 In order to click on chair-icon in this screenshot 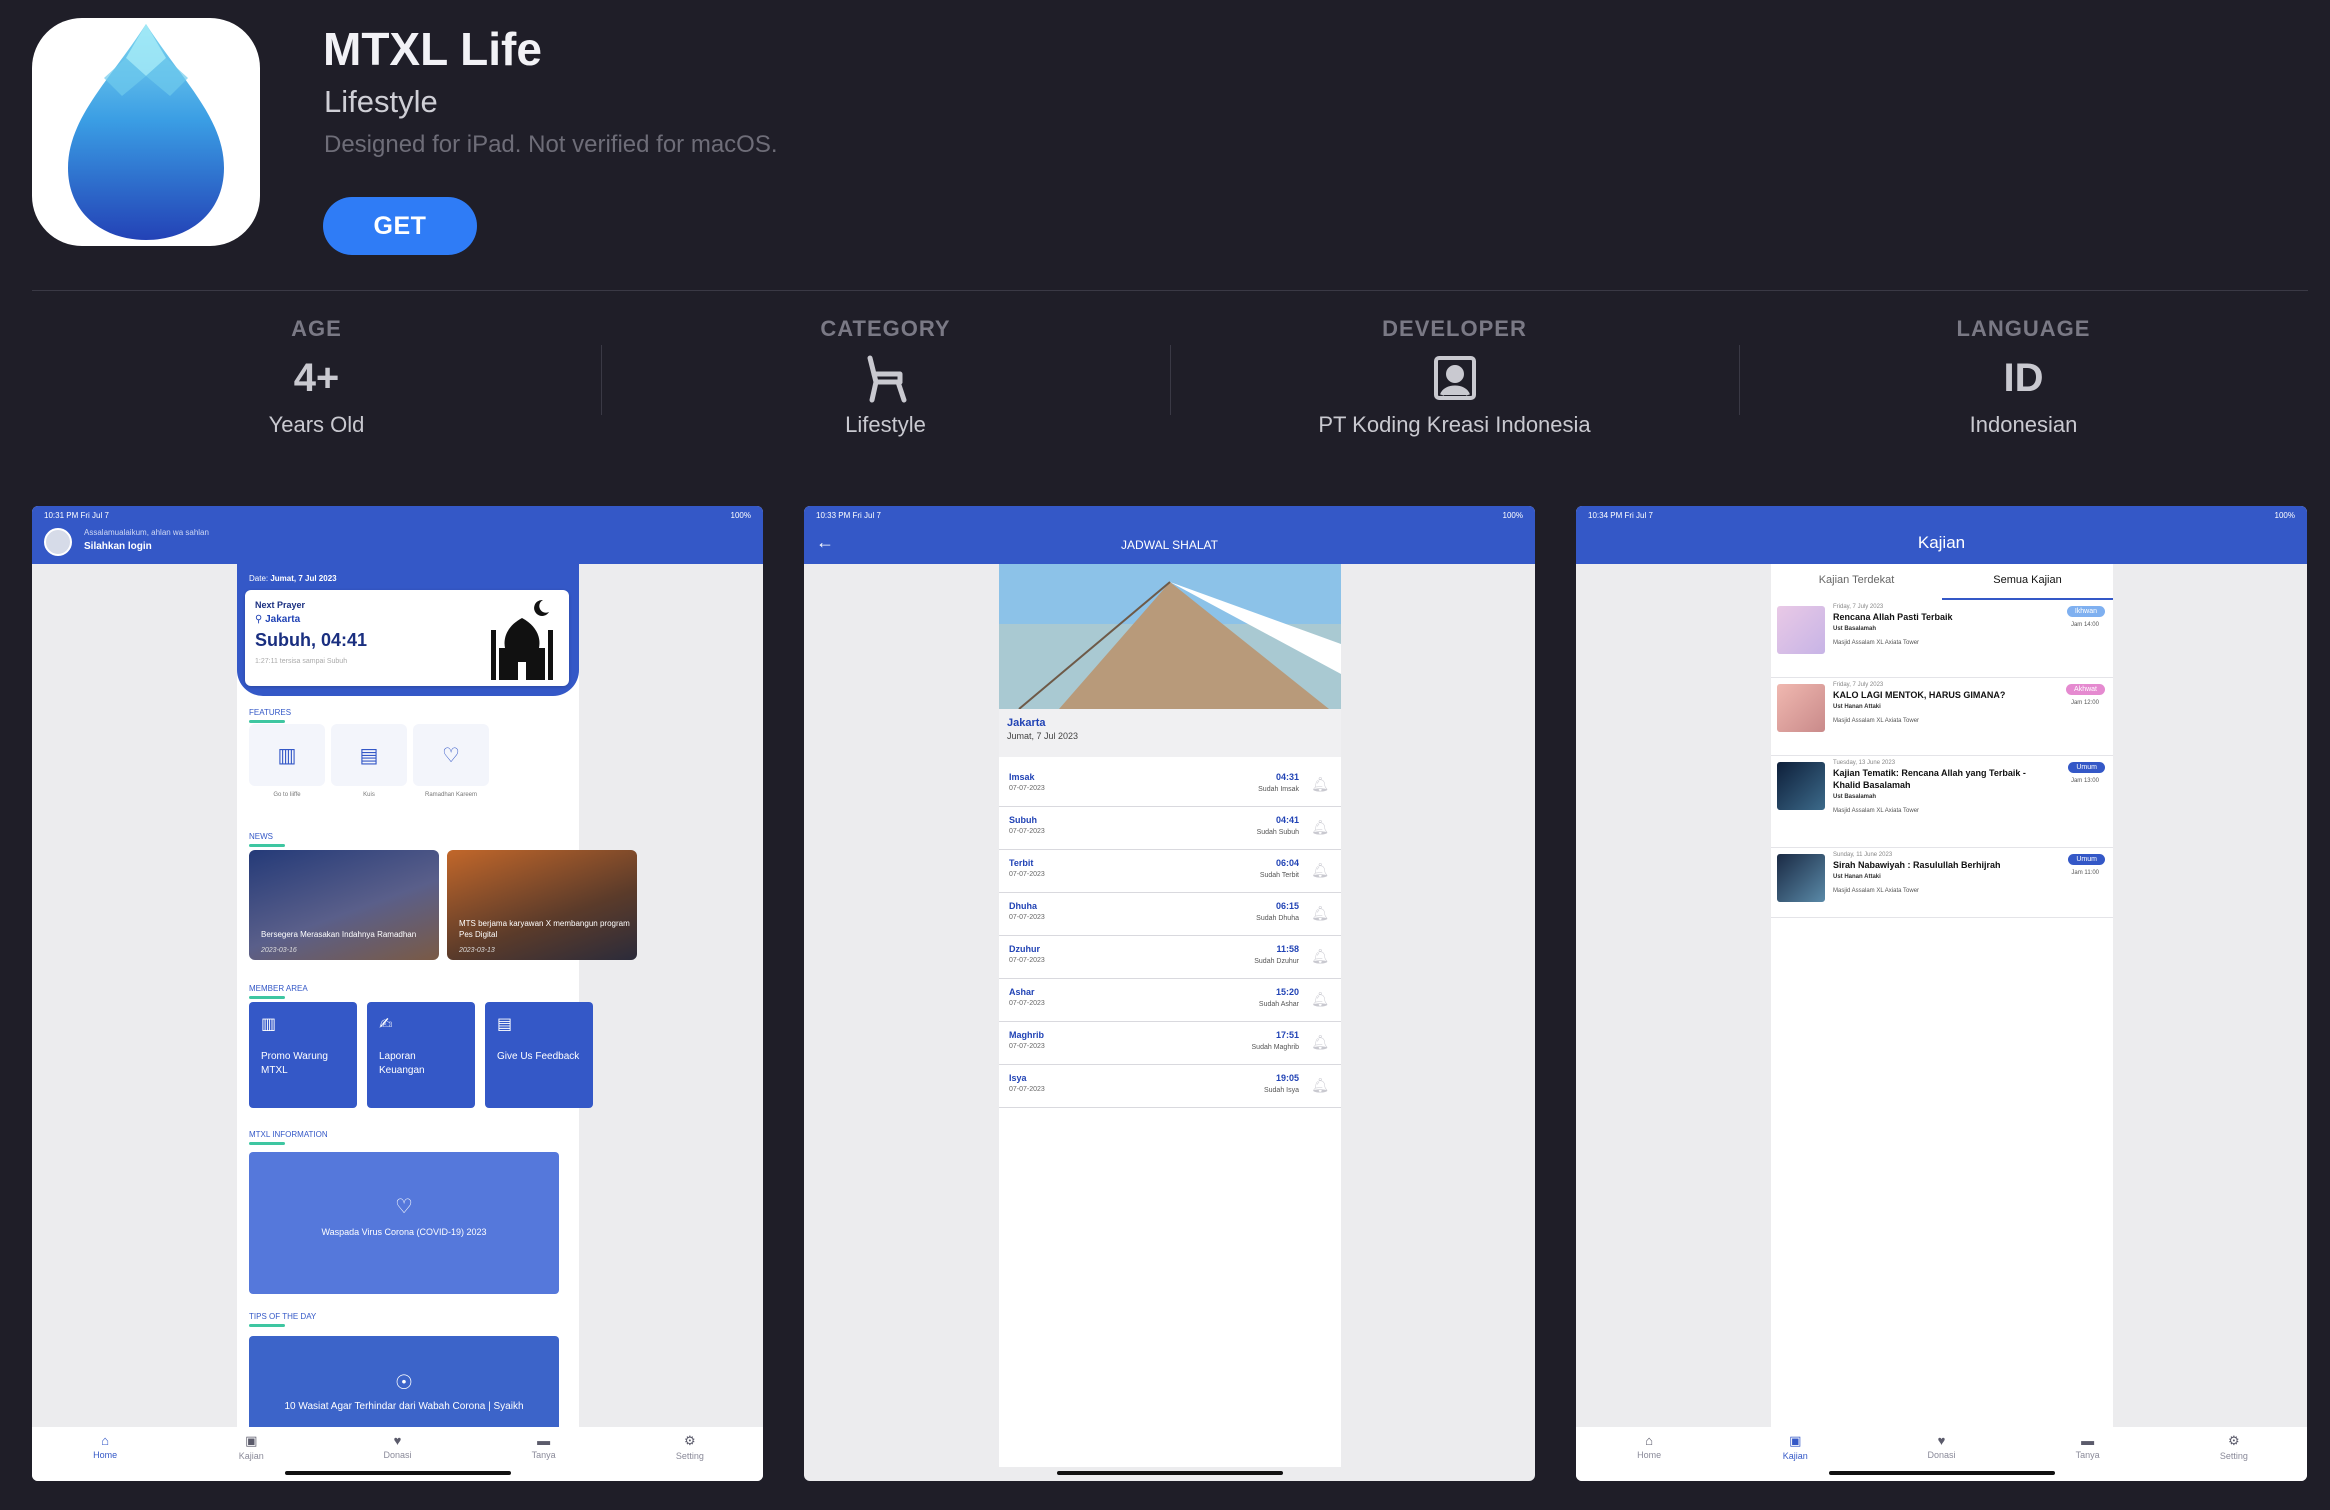, I will do `click(885, 378)`.